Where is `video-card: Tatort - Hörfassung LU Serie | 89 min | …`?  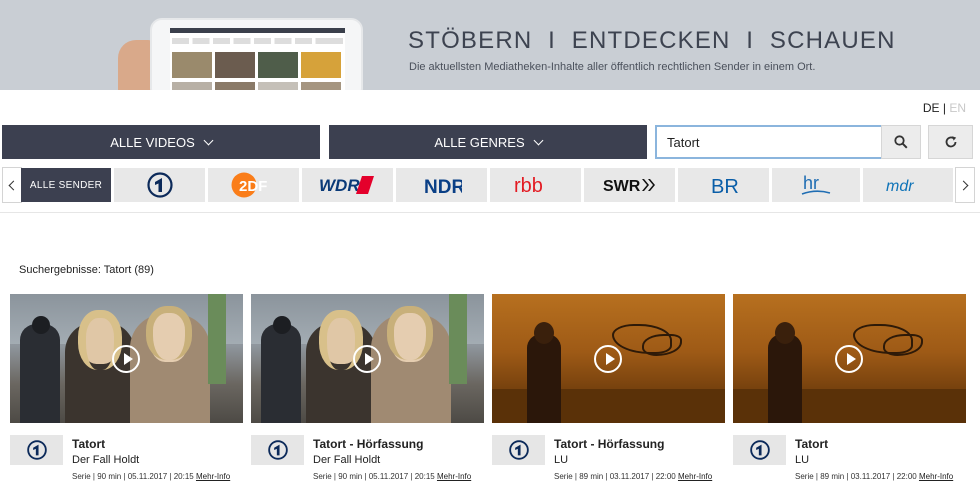 video-card: Tatort - Hörfassung LU Serie | 89 min | … is located at coordinates (608, 392).